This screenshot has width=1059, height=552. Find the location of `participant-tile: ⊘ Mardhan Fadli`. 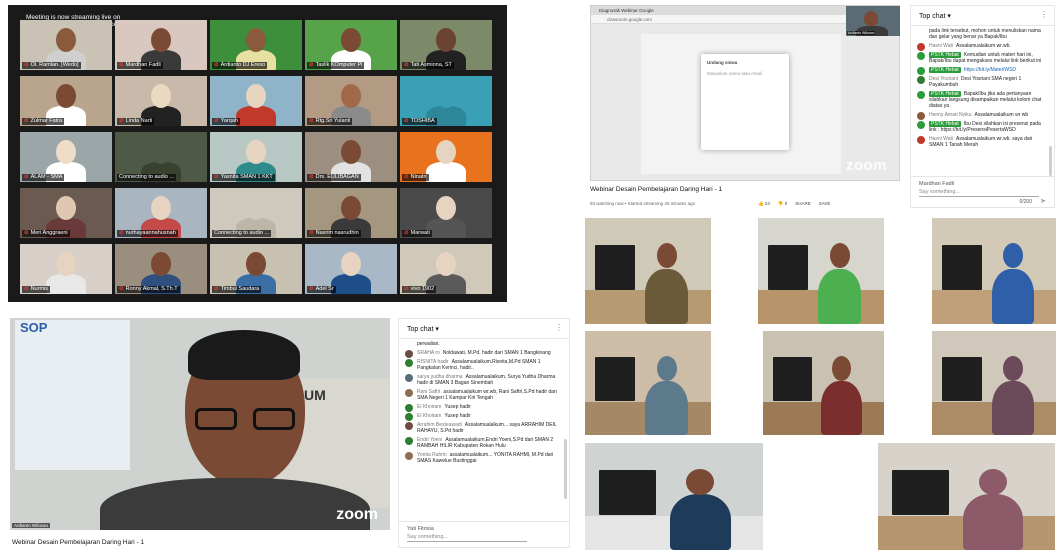

participant-tile: ⊘ Mardhan Fadli is located at coordinates (161, 45).